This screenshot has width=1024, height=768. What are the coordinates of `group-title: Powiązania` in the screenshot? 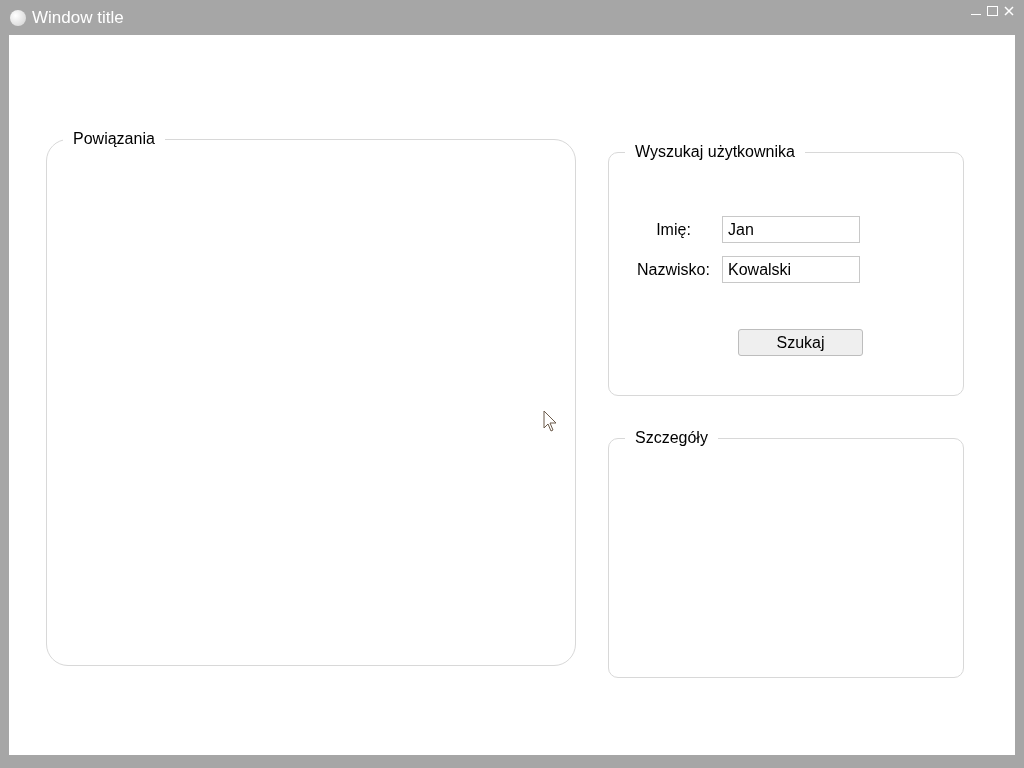 It's located at (114, 139).